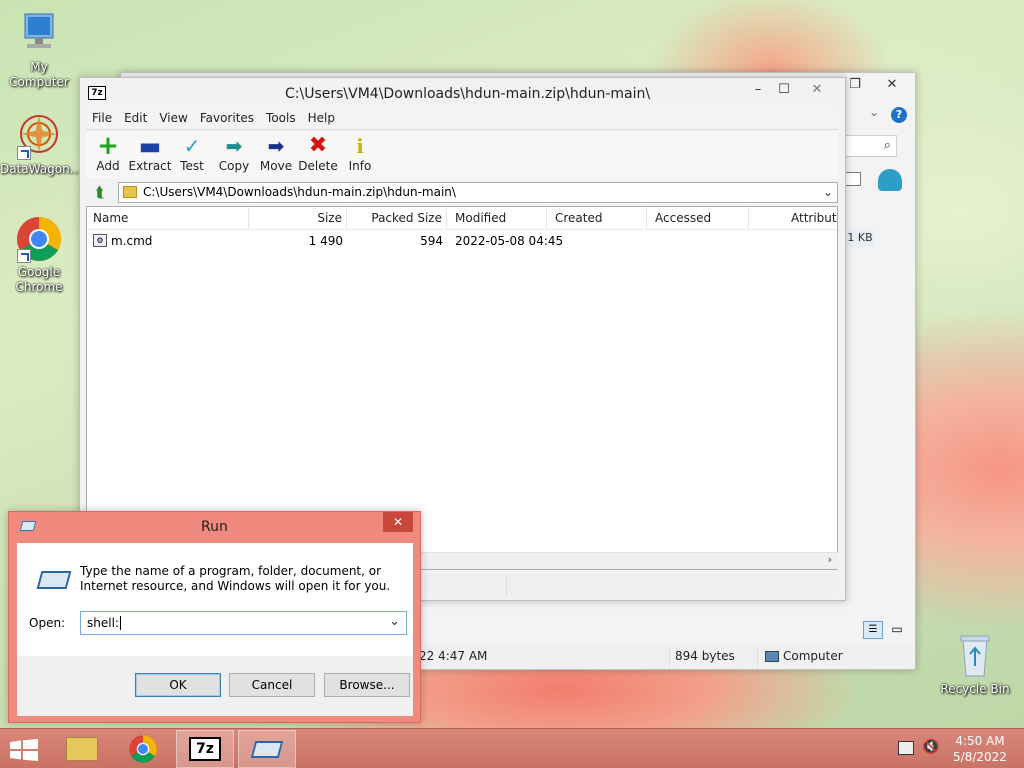  Describe the element at coordinates (321, 116) in the screenshot. I see `menu-help: Help` at that location.